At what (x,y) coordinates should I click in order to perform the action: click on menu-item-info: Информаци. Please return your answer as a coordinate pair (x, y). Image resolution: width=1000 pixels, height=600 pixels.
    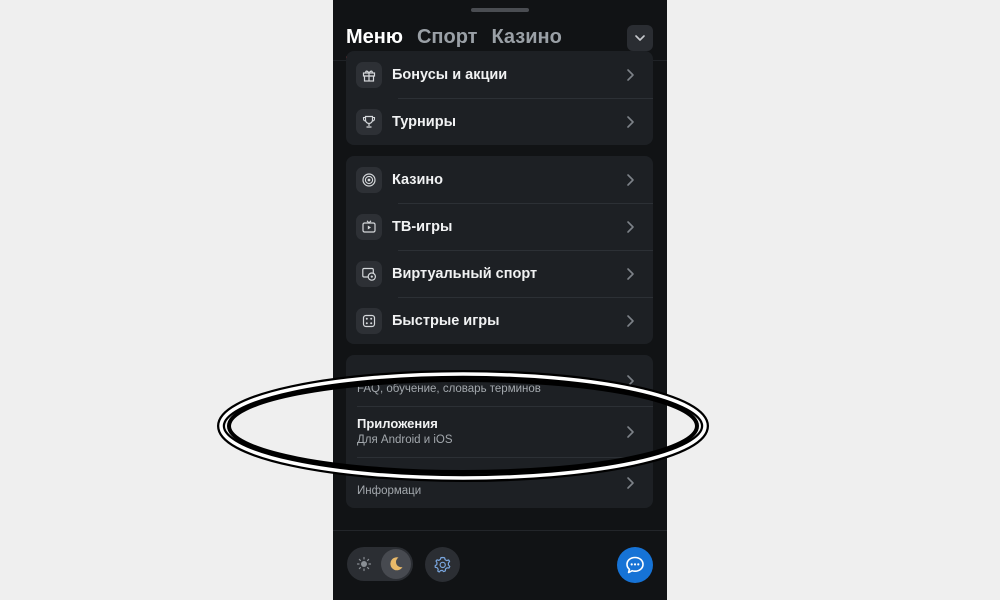
    Looking at the image, I should click on (499, 482).